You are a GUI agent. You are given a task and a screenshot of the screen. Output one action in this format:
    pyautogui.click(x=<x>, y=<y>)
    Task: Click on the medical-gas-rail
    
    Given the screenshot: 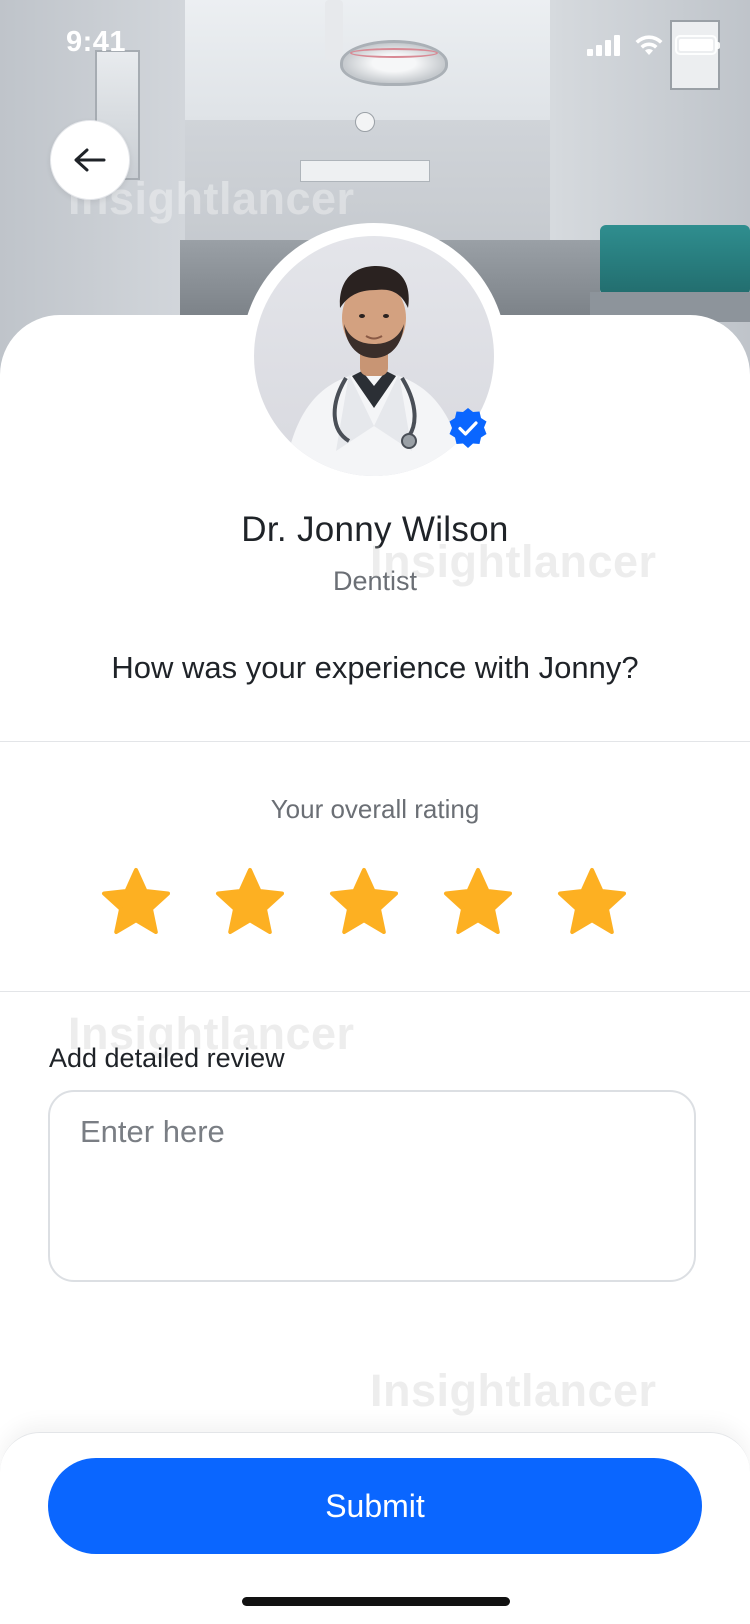 What is the action you would take?
    pyautogui.click(x=365, y=171)
    